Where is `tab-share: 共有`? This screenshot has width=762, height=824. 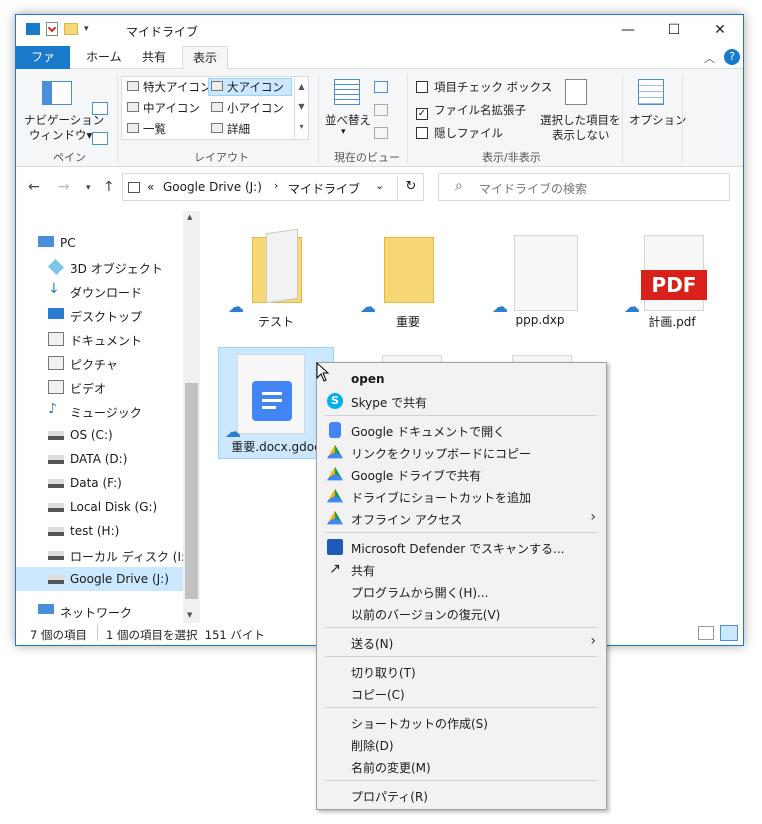
tab-share: 共有 is located at coordinates (154, 57).